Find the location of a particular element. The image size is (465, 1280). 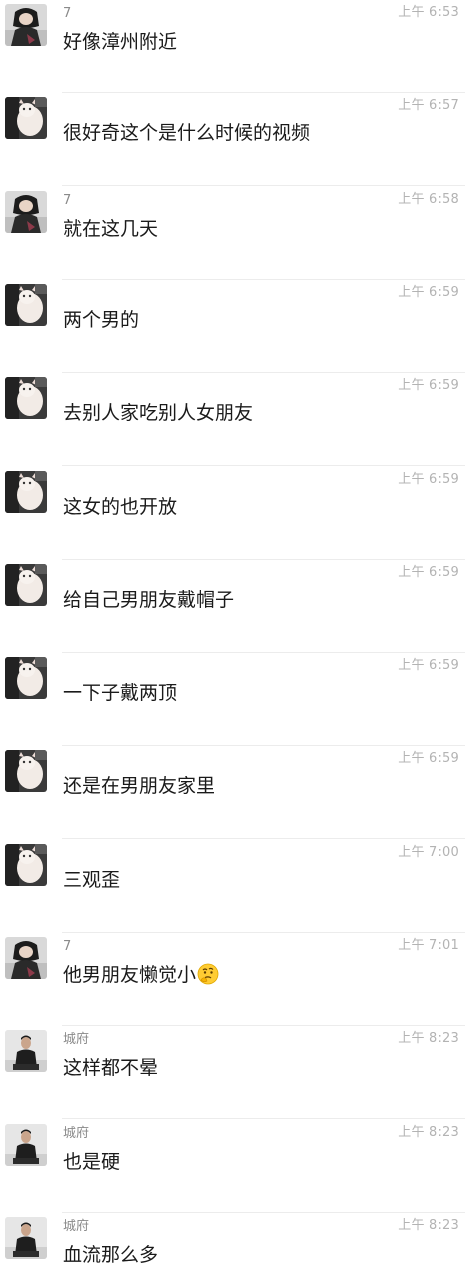

message-text: 去别人家吃别人女朋友 is located at coordinates (158, 413).